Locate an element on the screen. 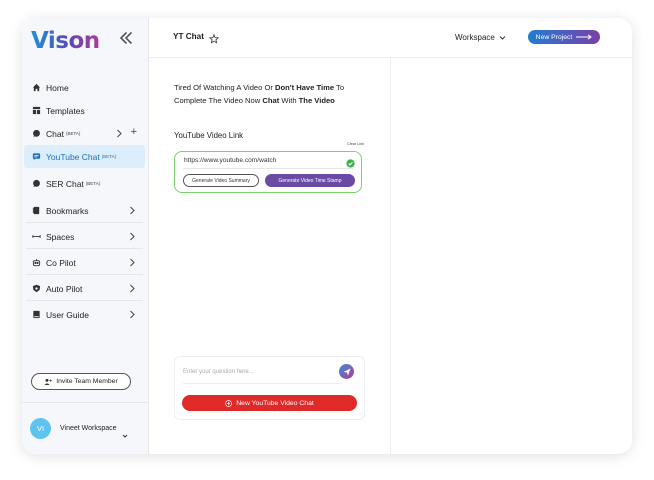 Image resolution: width=654 pixels, height=480 pixels. avatar: VI is located at coordinates (40, 428).